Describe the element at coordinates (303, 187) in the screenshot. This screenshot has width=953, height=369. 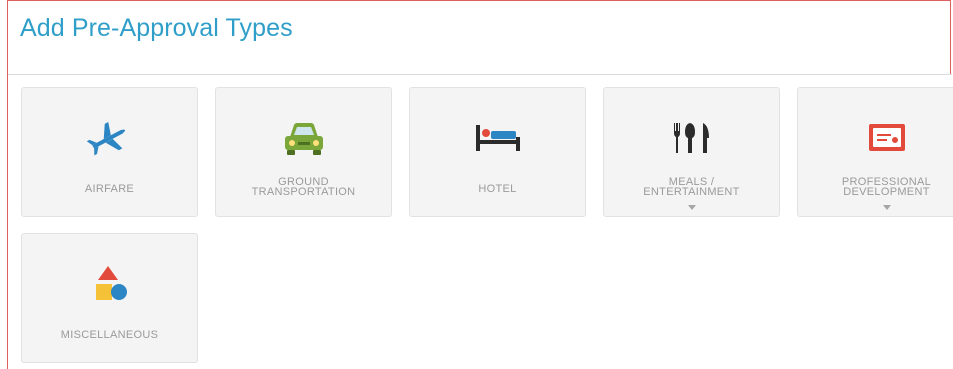
I see `type-label: GROUND TRANSPORTATION` at that location.